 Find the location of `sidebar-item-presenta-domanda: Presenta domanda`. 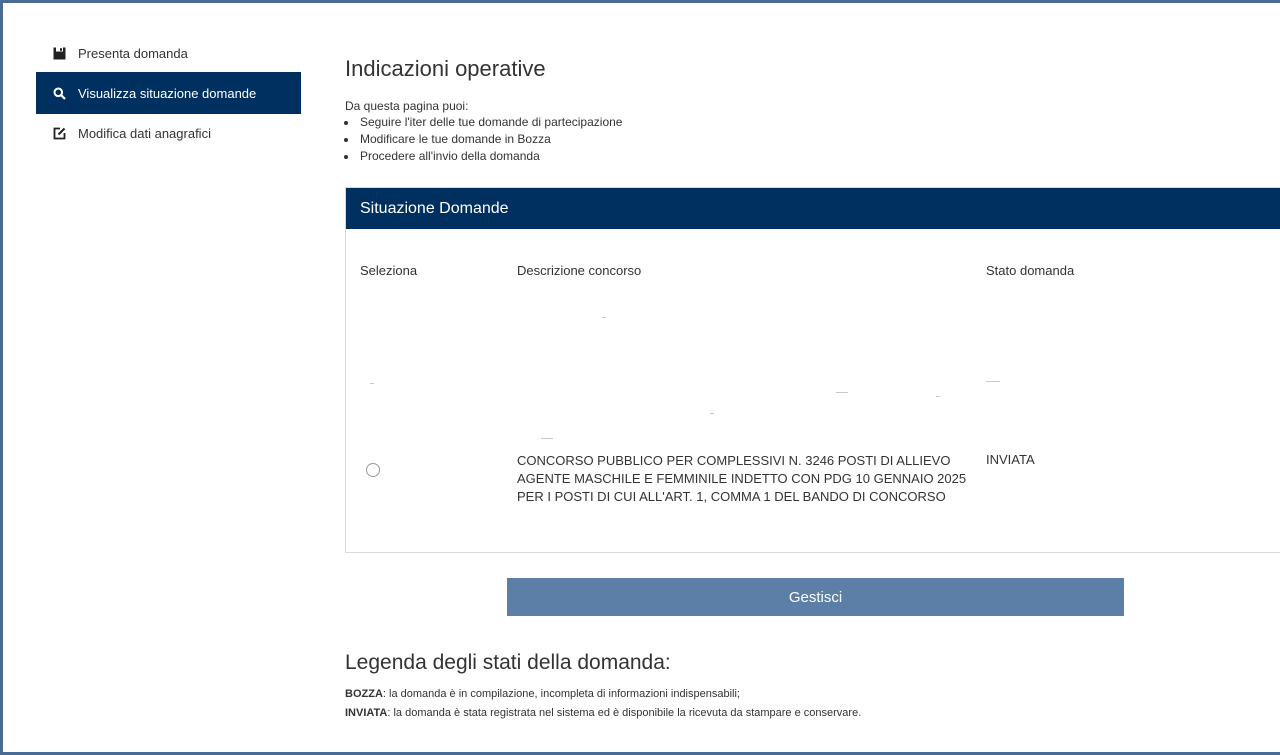

sidebar-item-presenta-domanda: Presenta domanda is located at coordinates (168, 53).